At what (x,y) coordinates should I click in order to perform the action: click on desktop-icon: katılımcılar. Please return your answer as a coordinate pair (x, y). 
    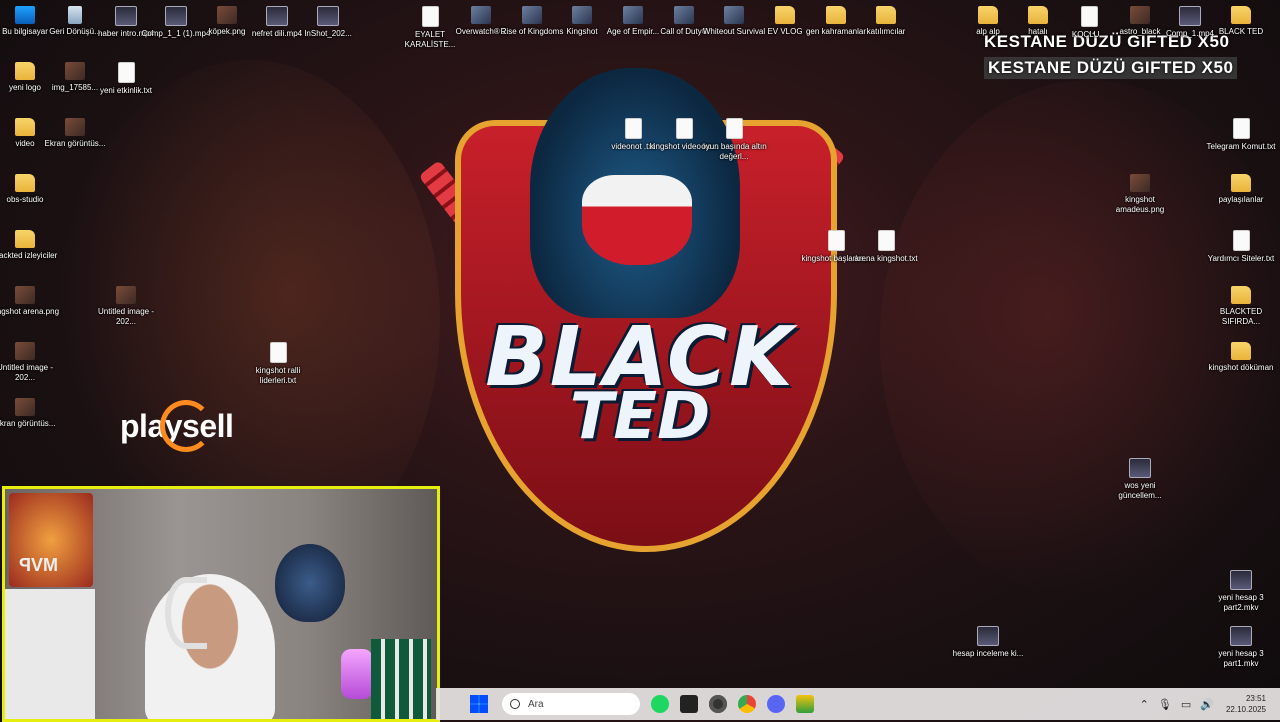
    Looking at the image, I should click on (886, 21).